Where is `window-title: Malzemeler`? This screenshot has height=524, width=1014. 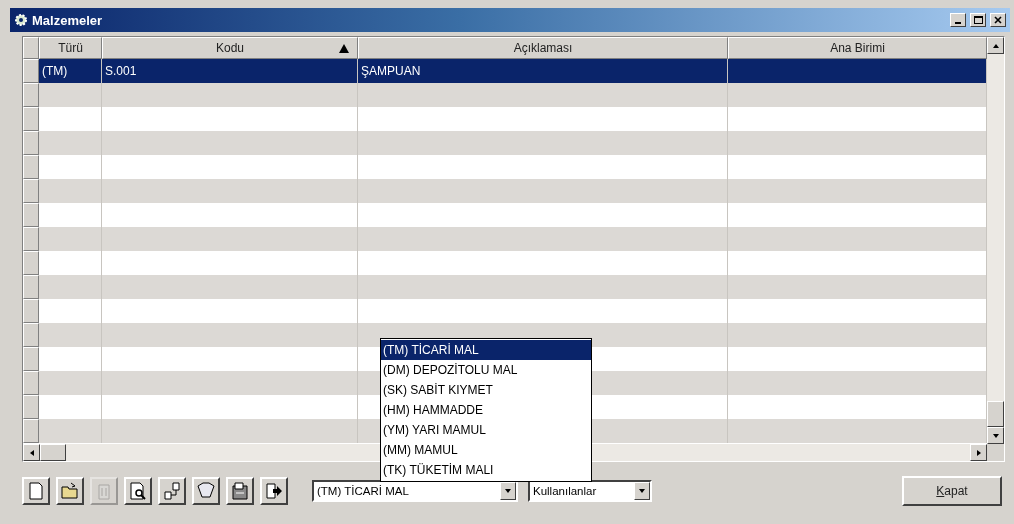 window-title: Malzemeler is located at coordinates (68, 20).